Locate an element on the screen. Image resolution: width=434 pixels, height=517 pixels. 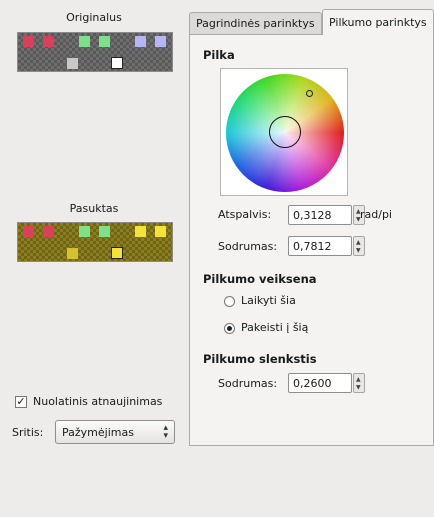
saturation-stepper: ▲ ▼ is located at coordinates (359, 246).